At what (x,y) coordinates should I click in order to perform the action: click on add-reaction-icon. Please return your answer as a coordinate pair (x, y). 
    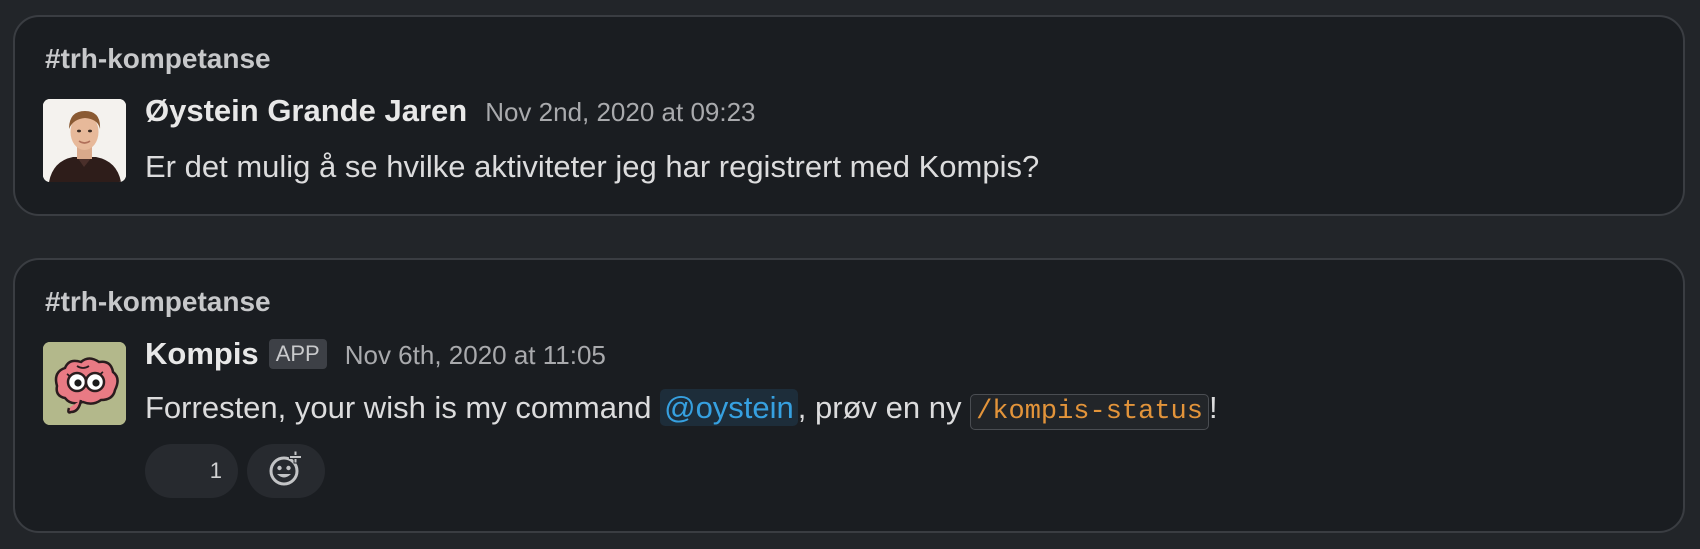
    Looking at the image, I should click on (286, 471).